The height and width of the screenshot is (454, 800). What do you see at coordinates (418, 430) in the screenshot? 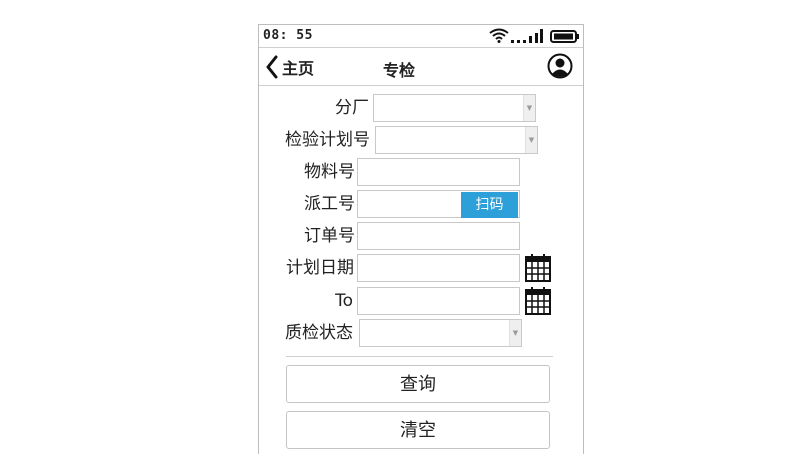
I see `clear-button: 清空` at bounding box center [418, 430].